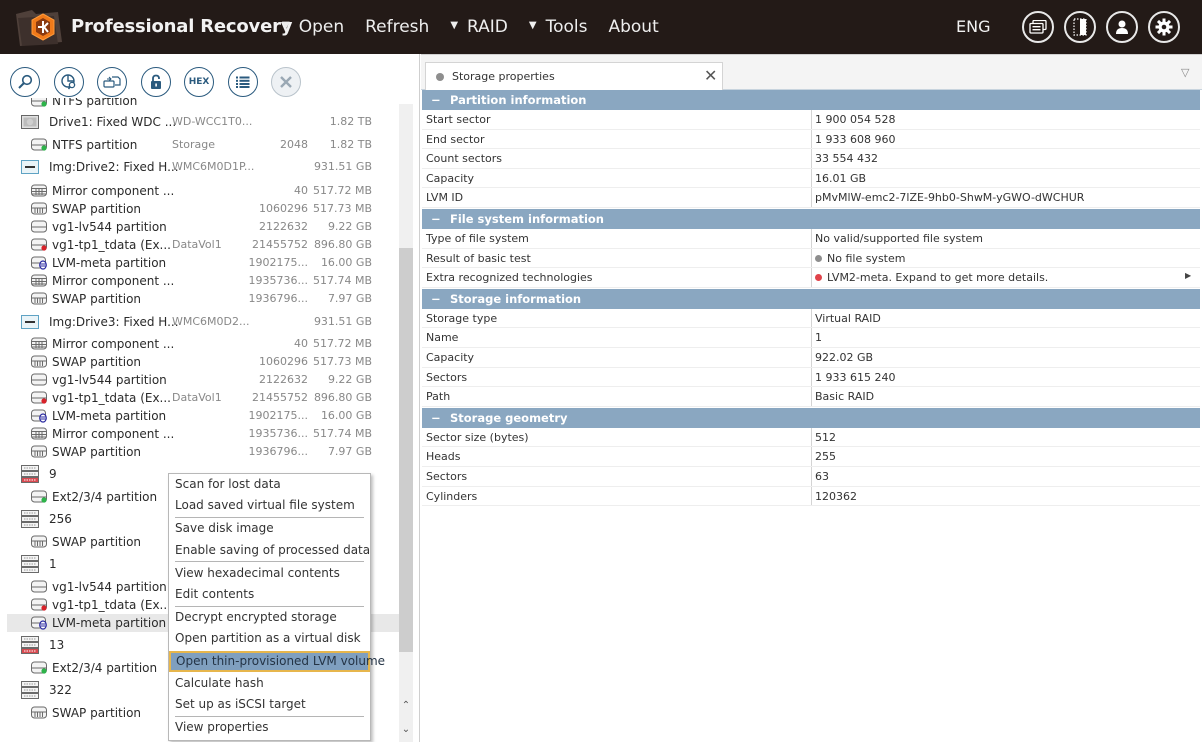 The image size is (1202, 742). I want to click on decrypt-button, so click(155, 82).